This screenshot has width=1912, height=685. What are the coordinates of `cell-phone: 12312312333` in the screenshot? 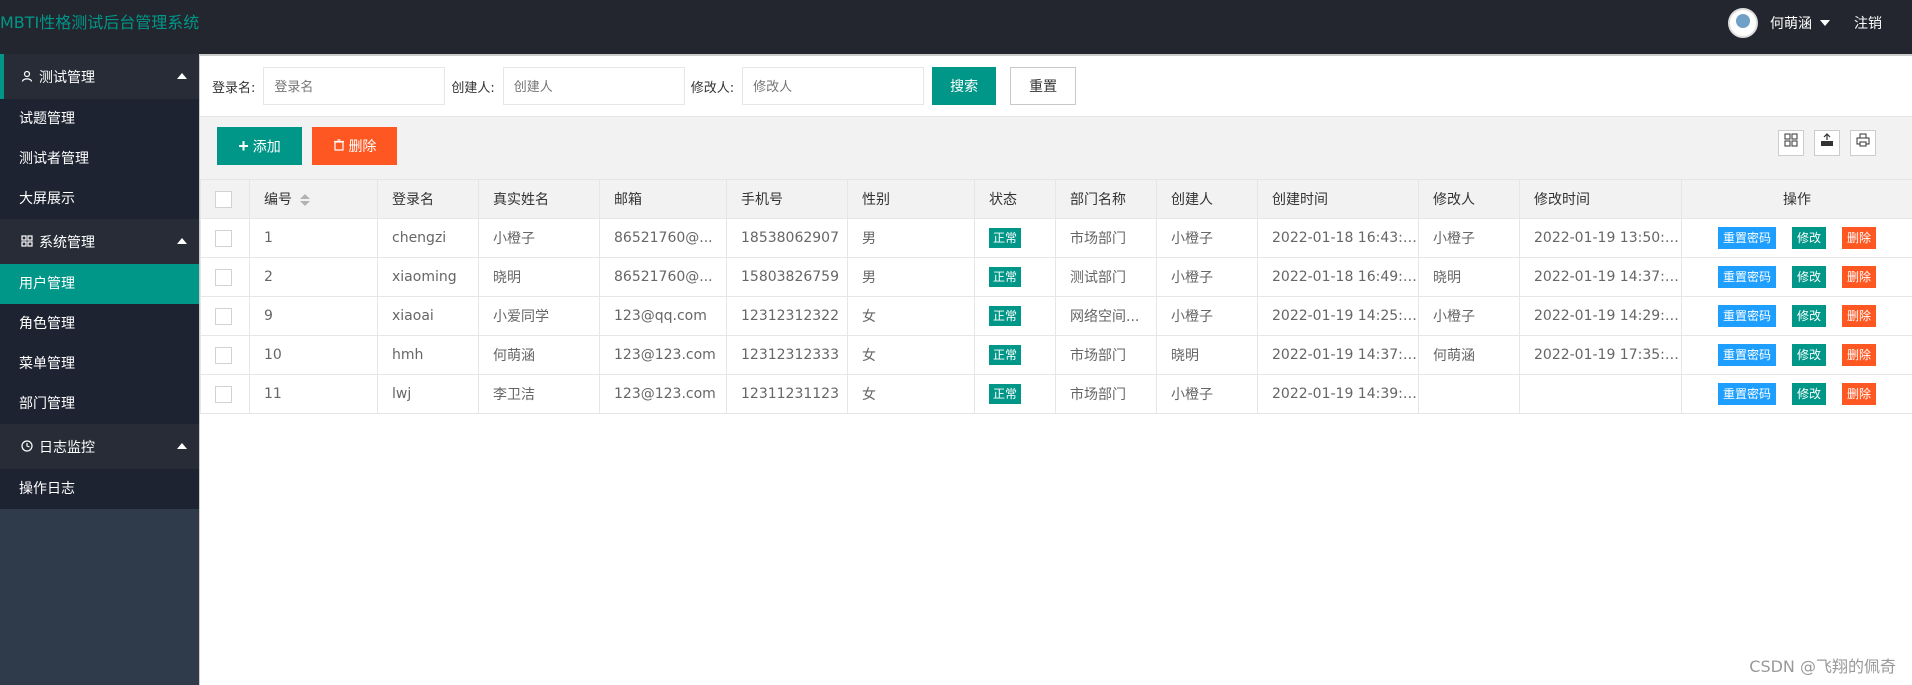 It's located at (787, 355).